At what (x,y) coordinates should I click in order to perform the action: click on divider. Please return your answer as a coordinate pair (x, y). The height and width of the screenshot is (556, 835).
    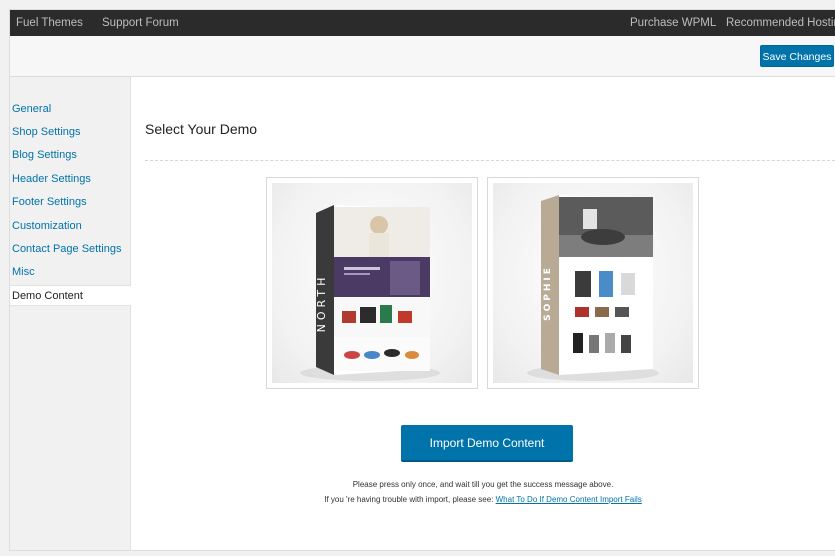
    Looking at the image, I should click on (490, 160).